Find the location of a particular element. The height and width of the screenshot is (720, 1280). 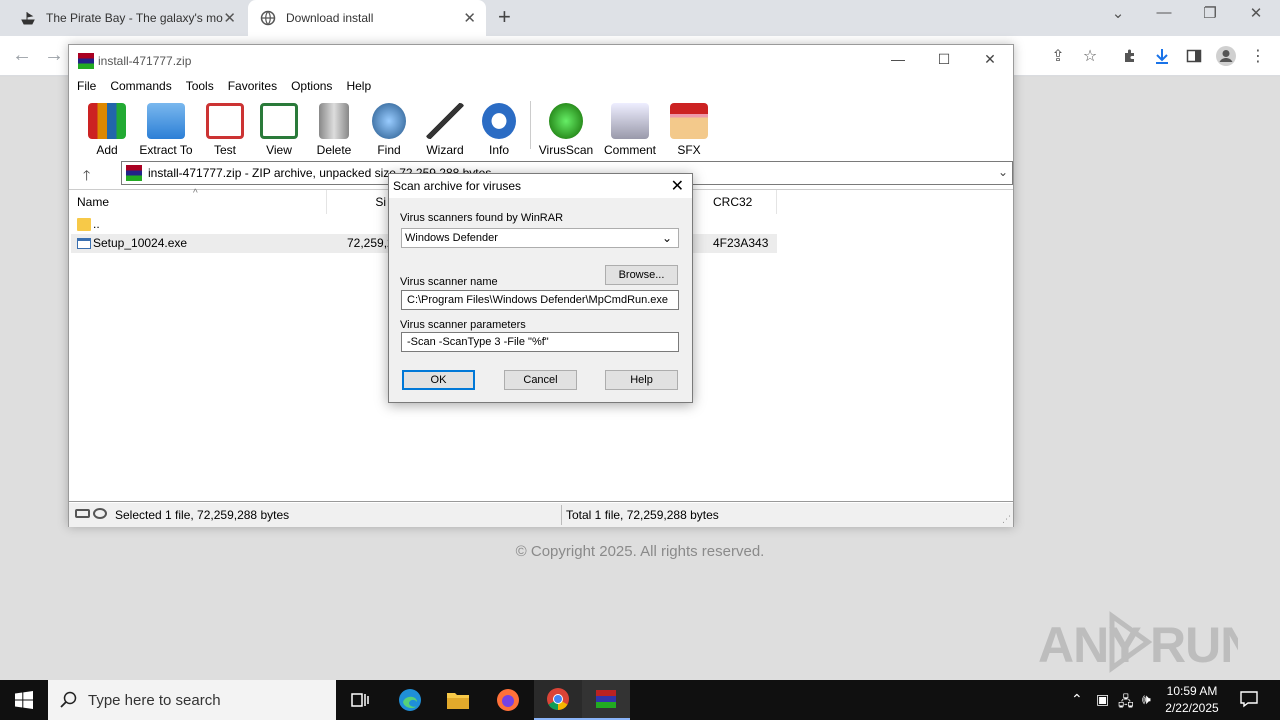

task-view-icon is located at coordinates (360, 700).